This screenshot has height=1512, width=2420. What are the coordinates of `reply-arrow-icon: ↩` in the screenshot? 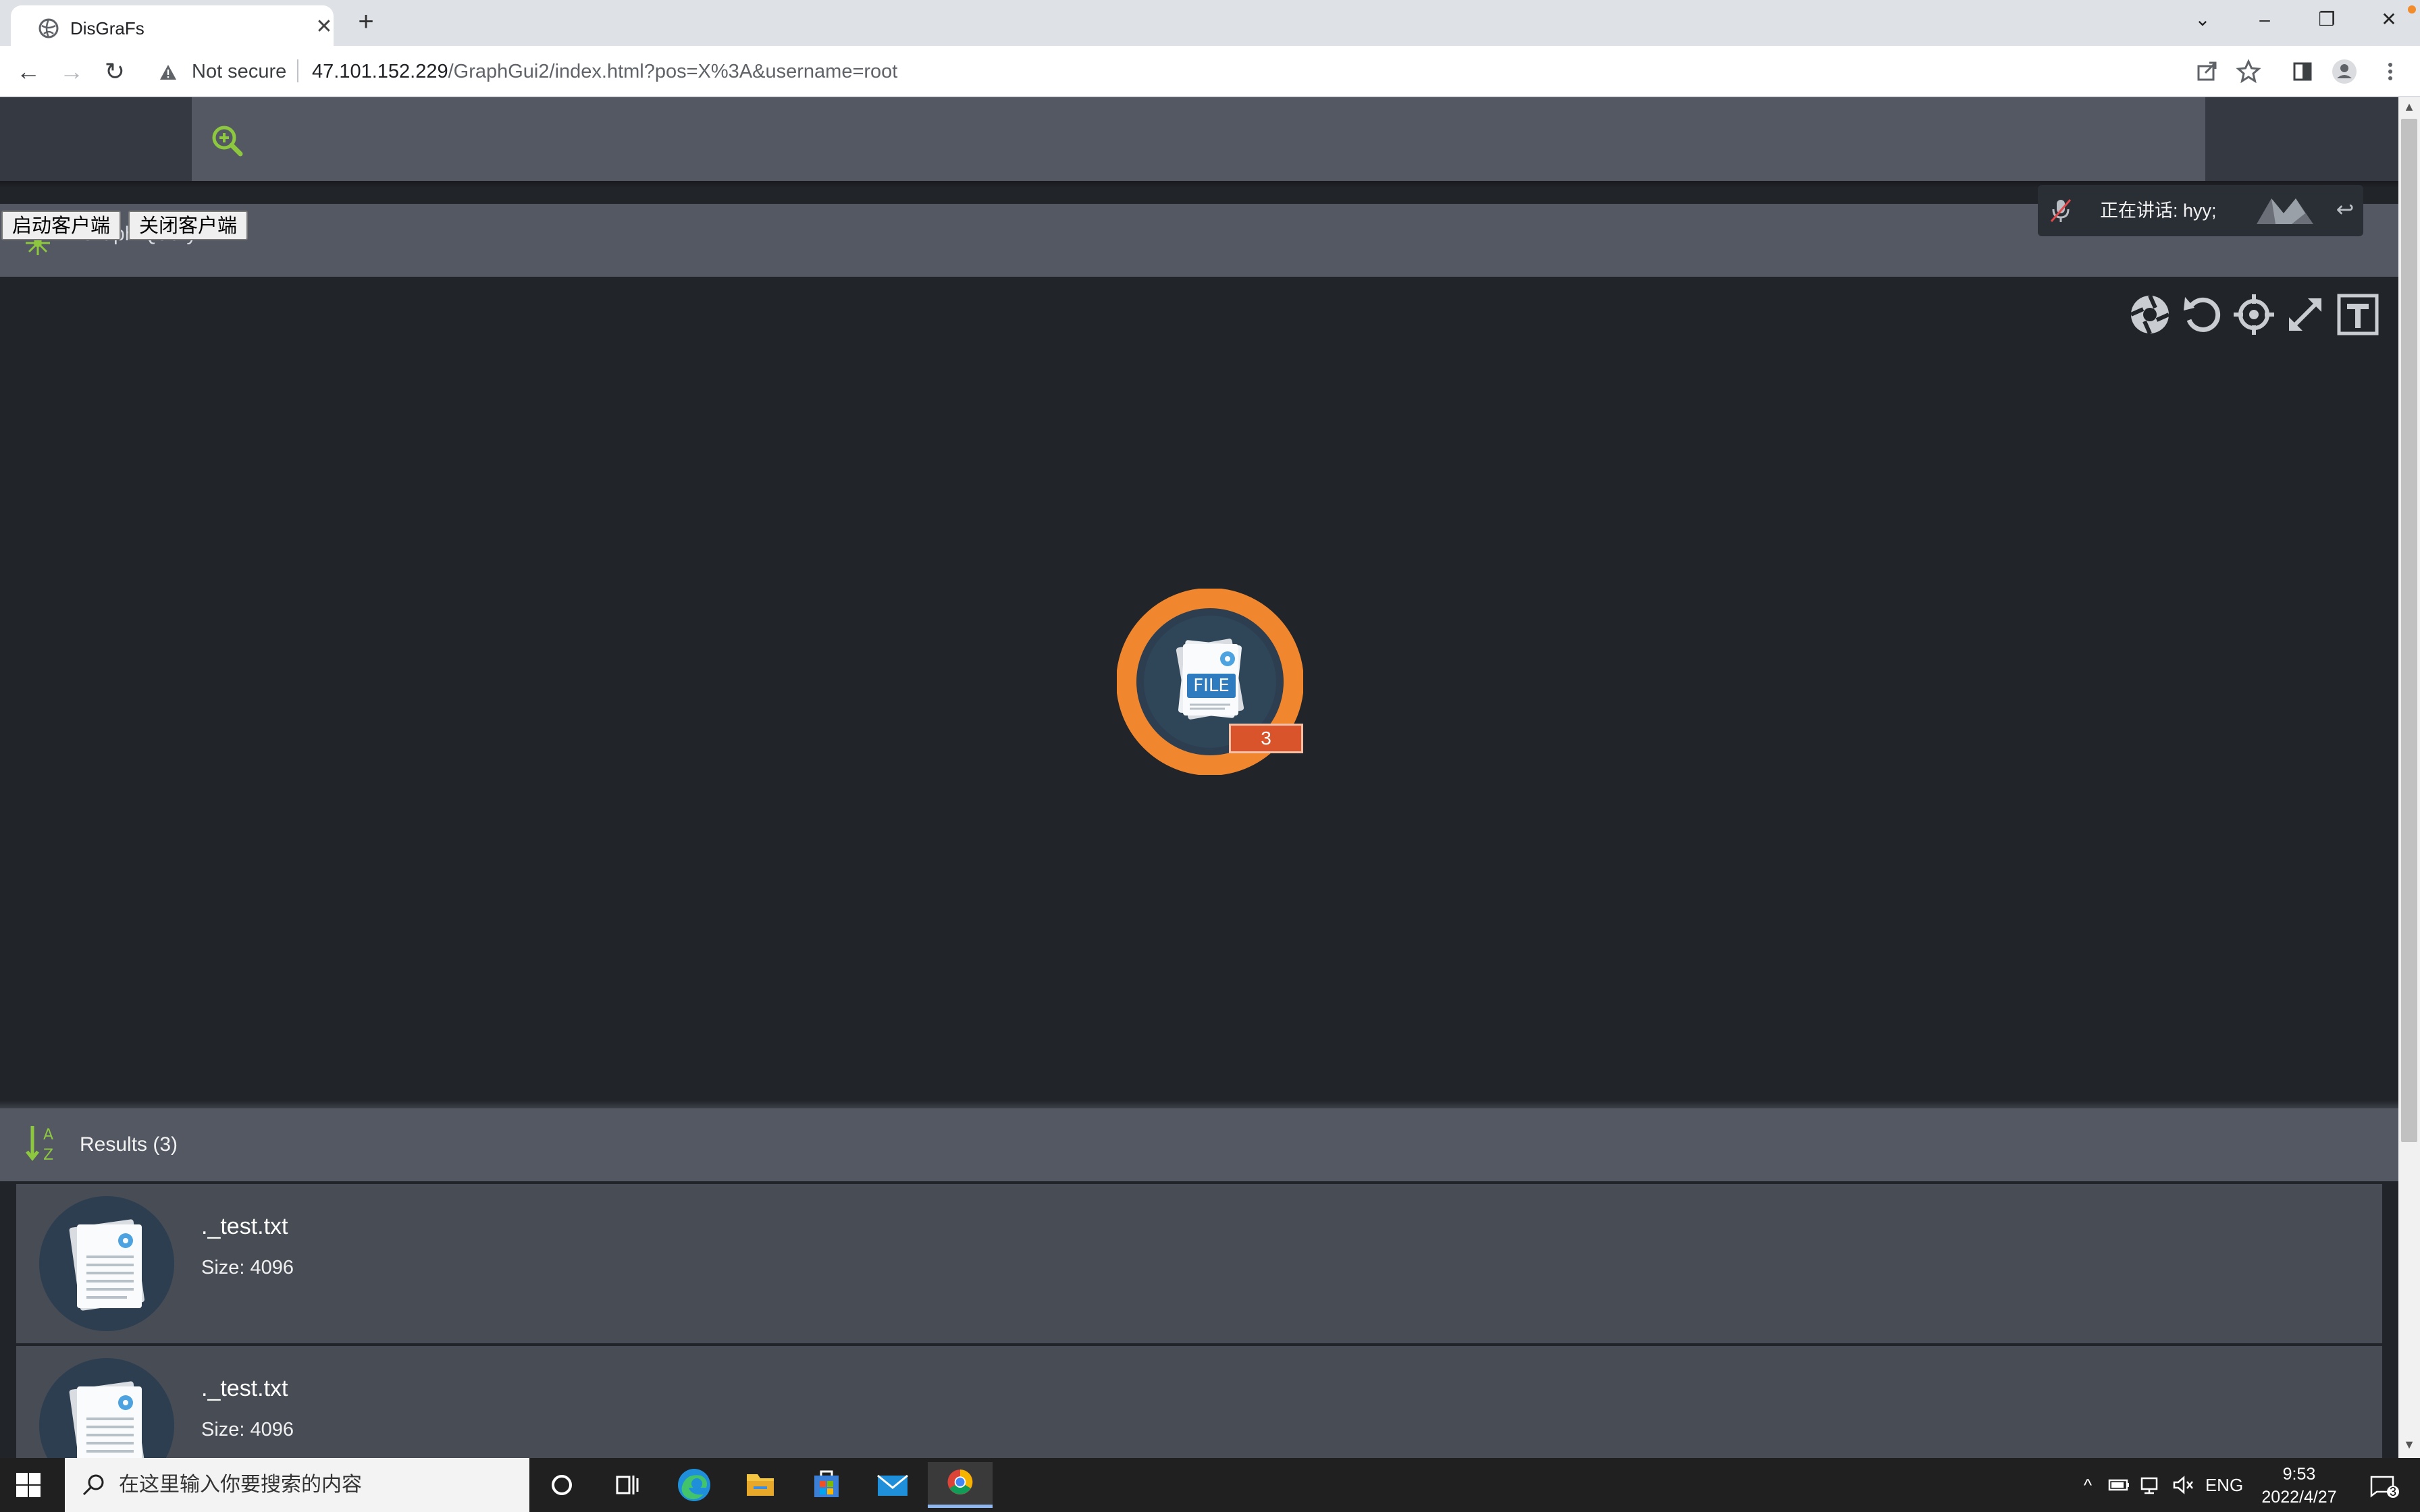 It's located at (2345, 210).